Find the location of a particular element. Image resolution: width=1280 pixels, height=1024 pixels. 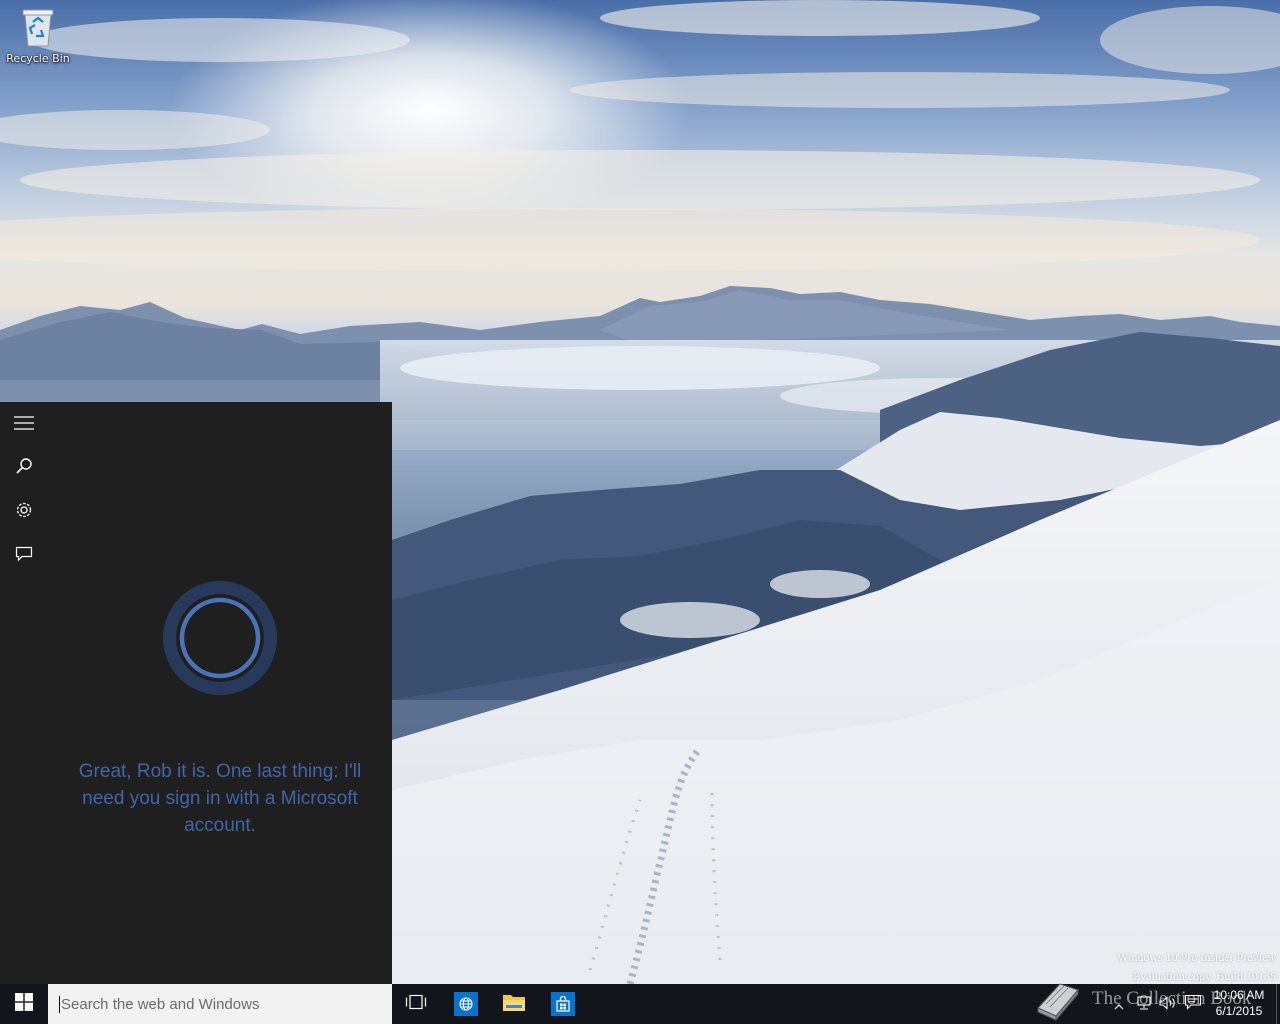

action-center-icon is located at coordinates (1193, 1004).